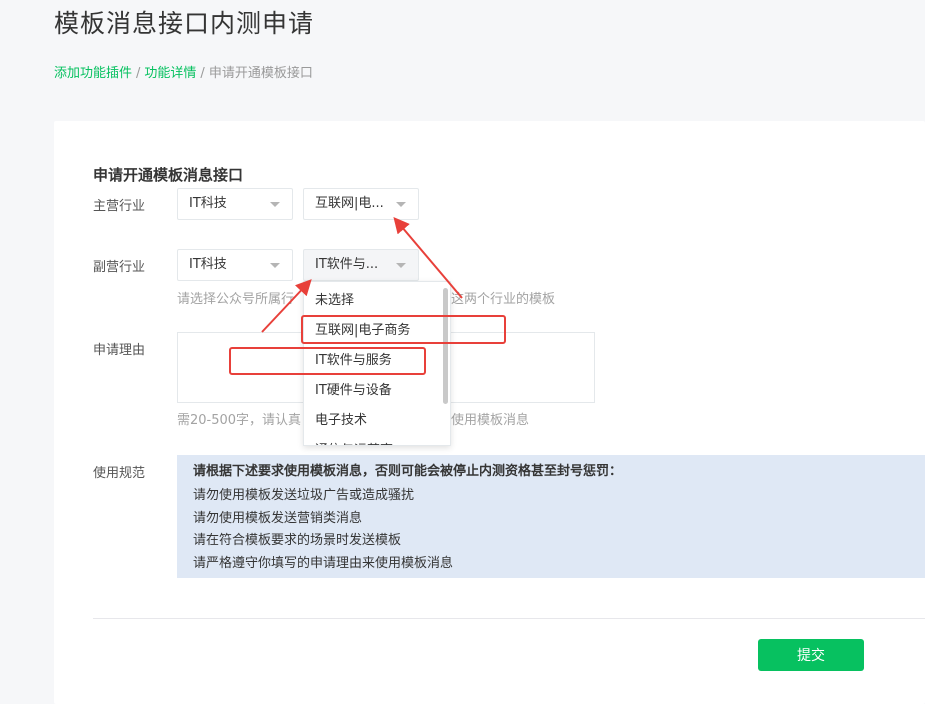  What do you see at coordinates (239, 420) in the screenshot?
I see `reason-hint-left: 需20-500字，请认真` at bounding box center [239, 420].